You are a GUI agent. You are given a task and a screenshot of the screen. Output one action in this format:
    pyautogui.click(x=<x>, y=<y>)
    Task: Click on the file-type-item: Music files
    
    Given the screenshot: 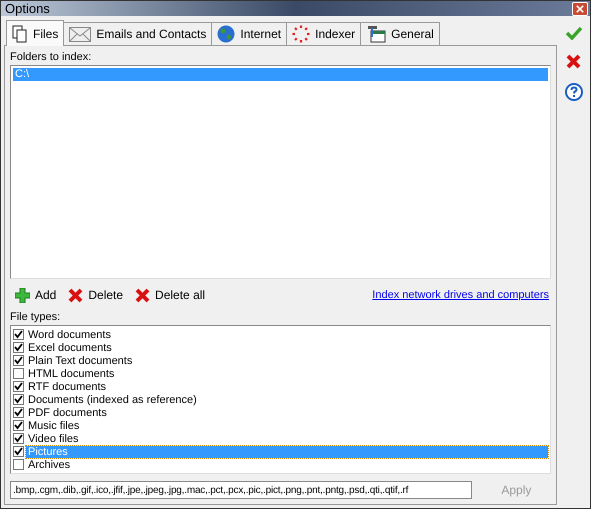 What is the action you would take?
    pyautogui.click(x=287, y=426)
    